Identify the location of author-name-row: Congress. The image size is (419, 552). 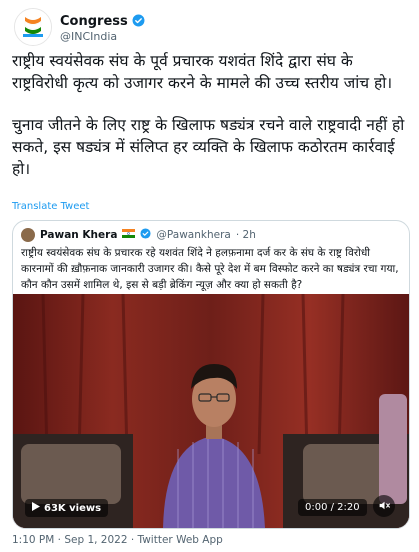
(102, 21).